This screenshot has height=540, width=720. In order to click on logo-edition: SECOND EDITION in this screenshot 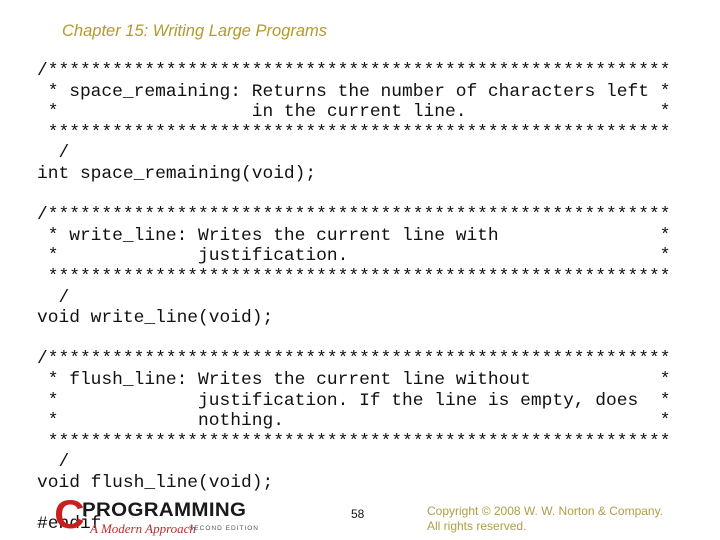, I will do `click(224, 528)`.